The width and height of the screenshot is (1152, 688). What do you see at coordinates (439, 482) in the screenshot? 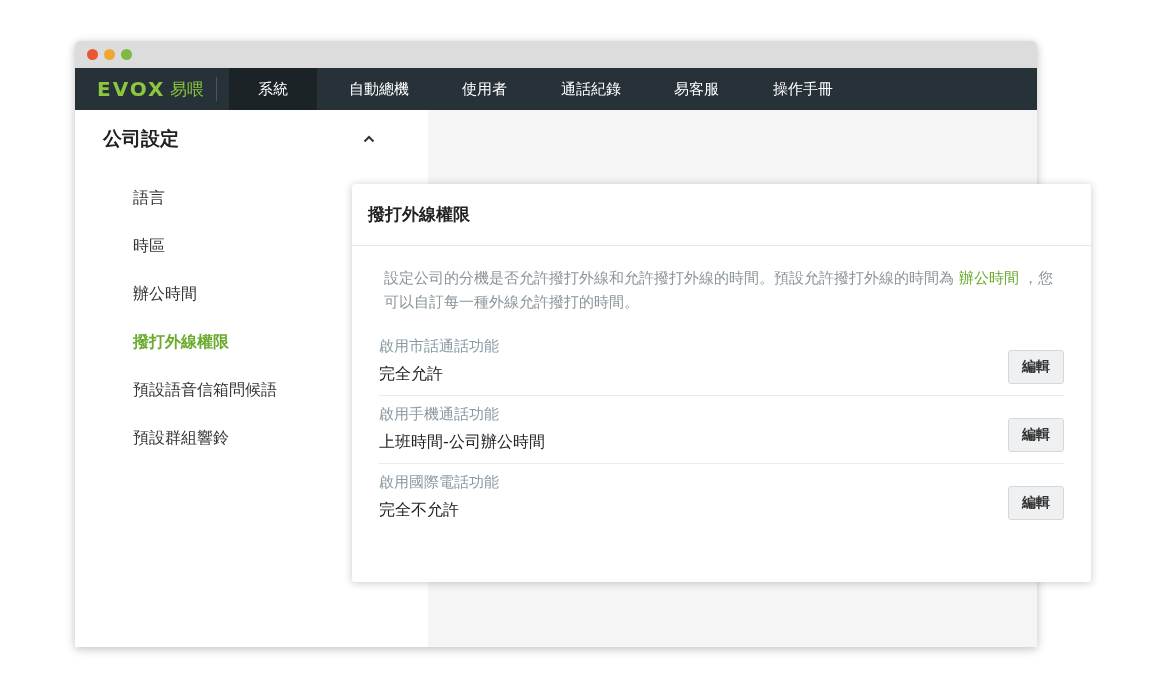
I see `setting-label: 啟用國際電話功能` at bounding box center [439, 482].